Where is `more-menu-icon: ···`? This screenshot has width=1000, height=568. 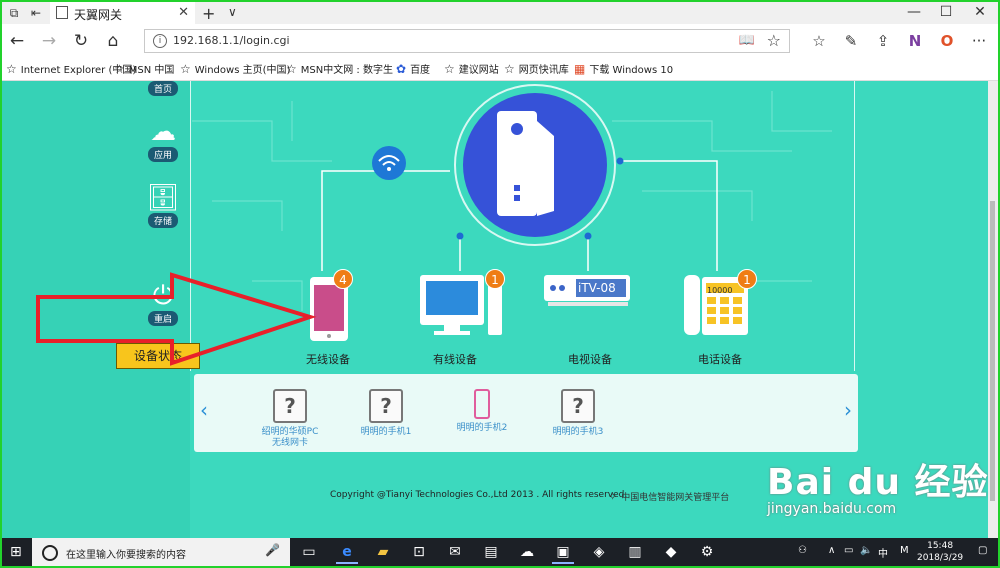 more-menu-icon: ··· is located at coordinates (979, 41).